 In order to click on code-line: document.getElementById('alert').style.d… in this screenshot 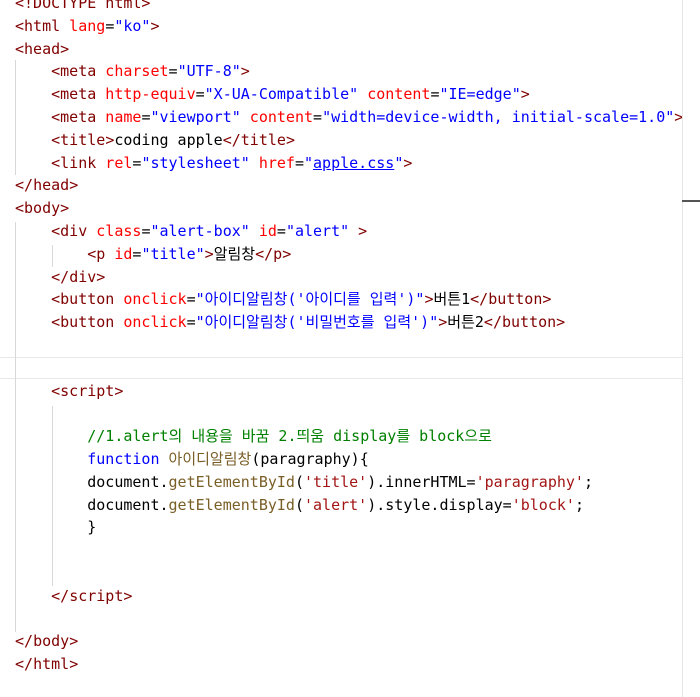, I will do `click(299, 505)`.